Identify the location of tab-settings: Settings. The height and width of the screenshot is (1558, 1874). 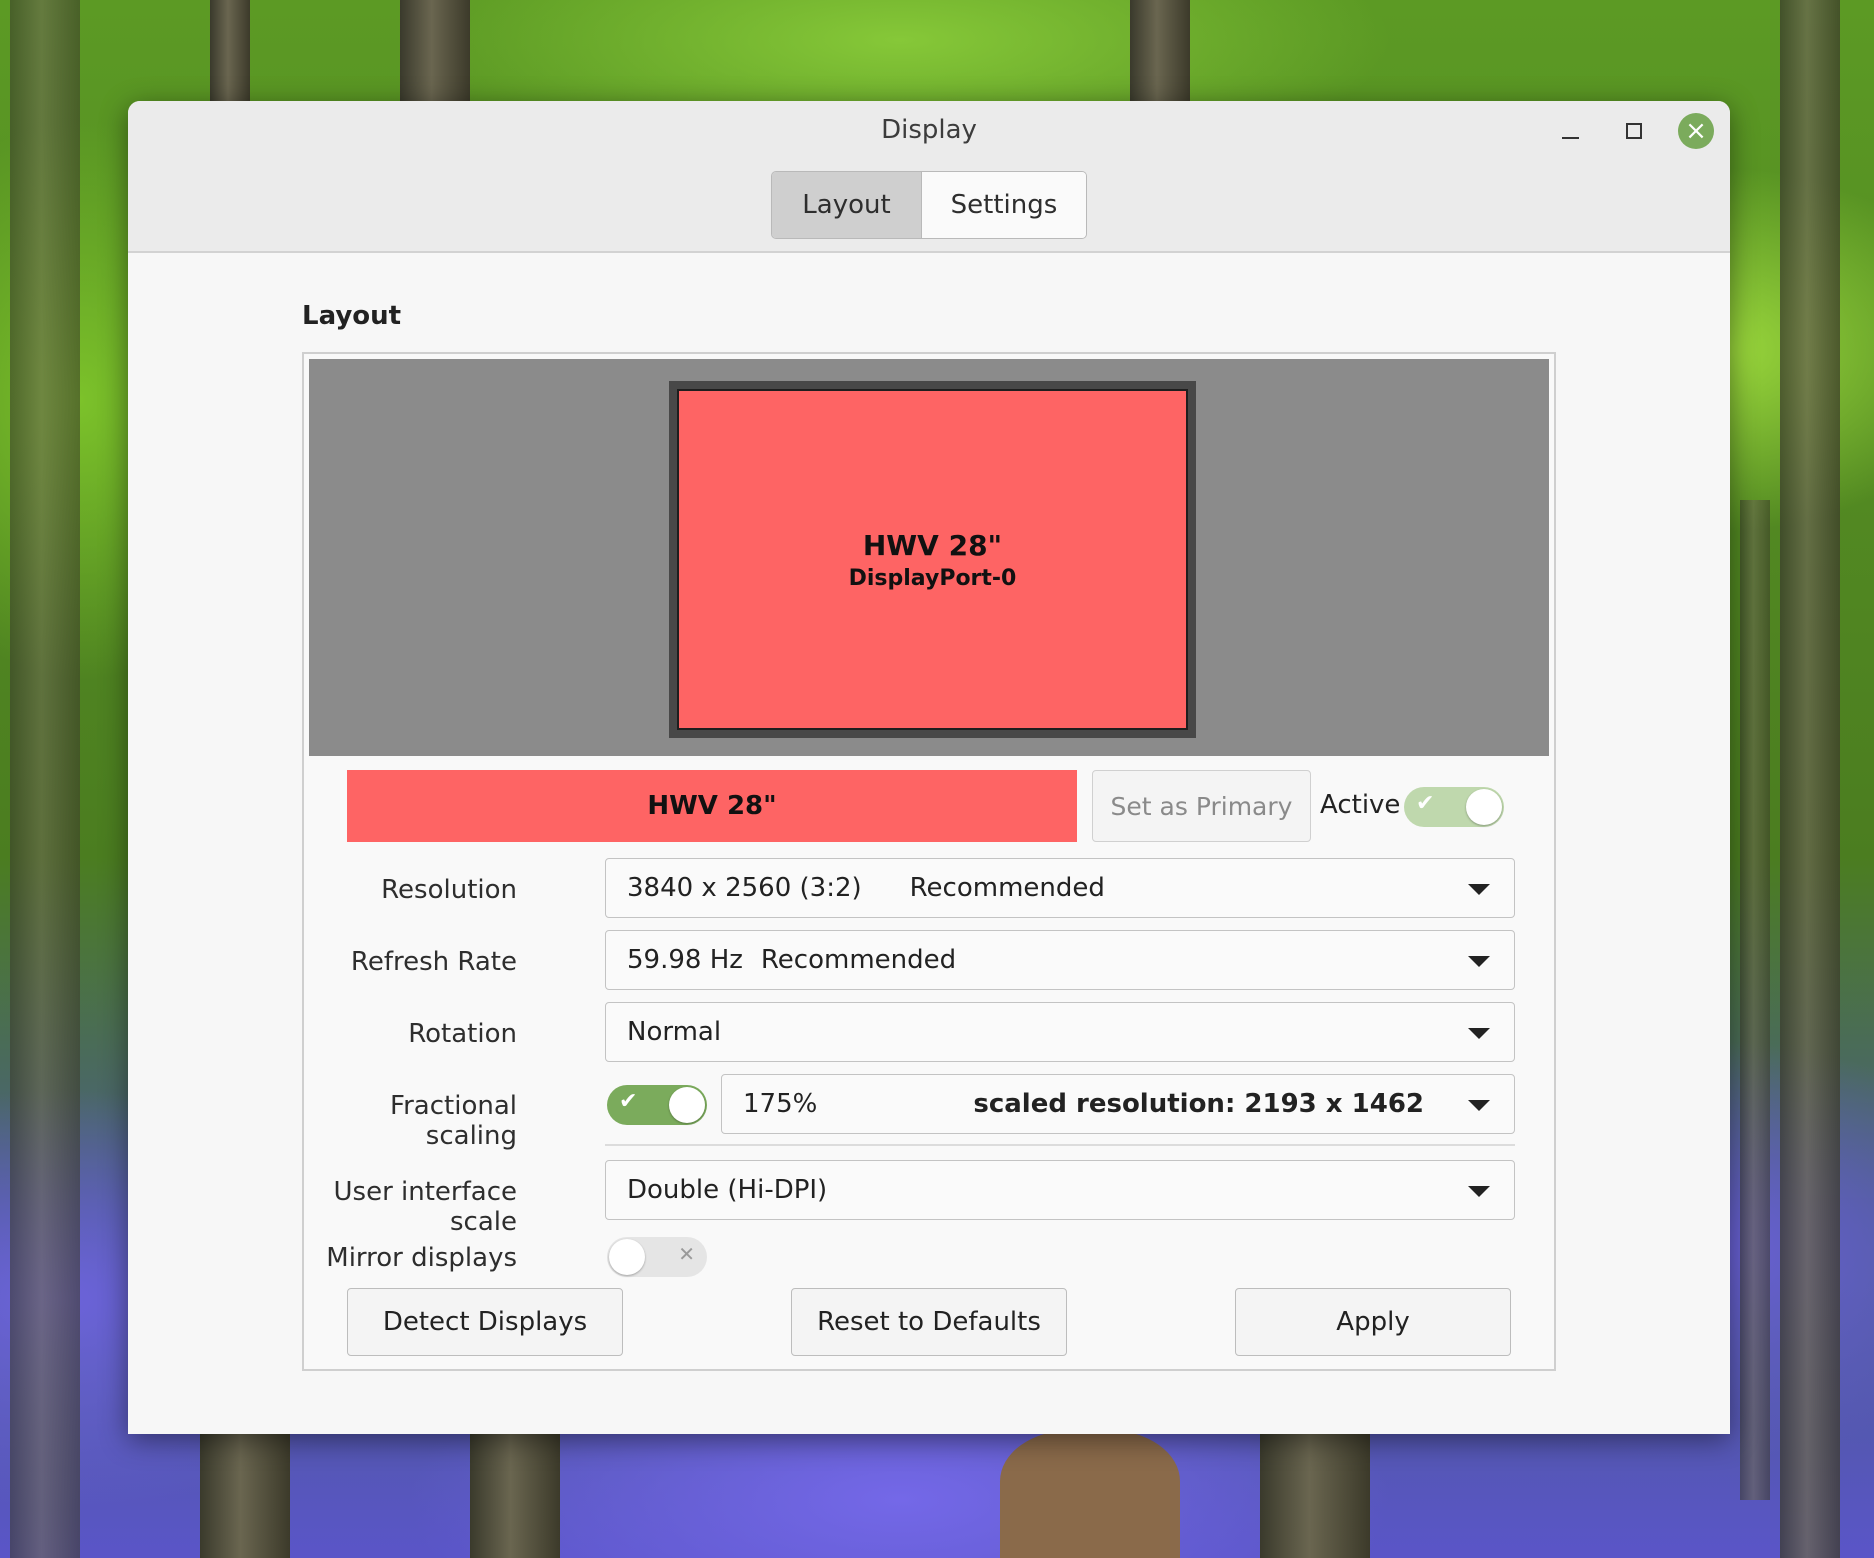
(1004, 205).